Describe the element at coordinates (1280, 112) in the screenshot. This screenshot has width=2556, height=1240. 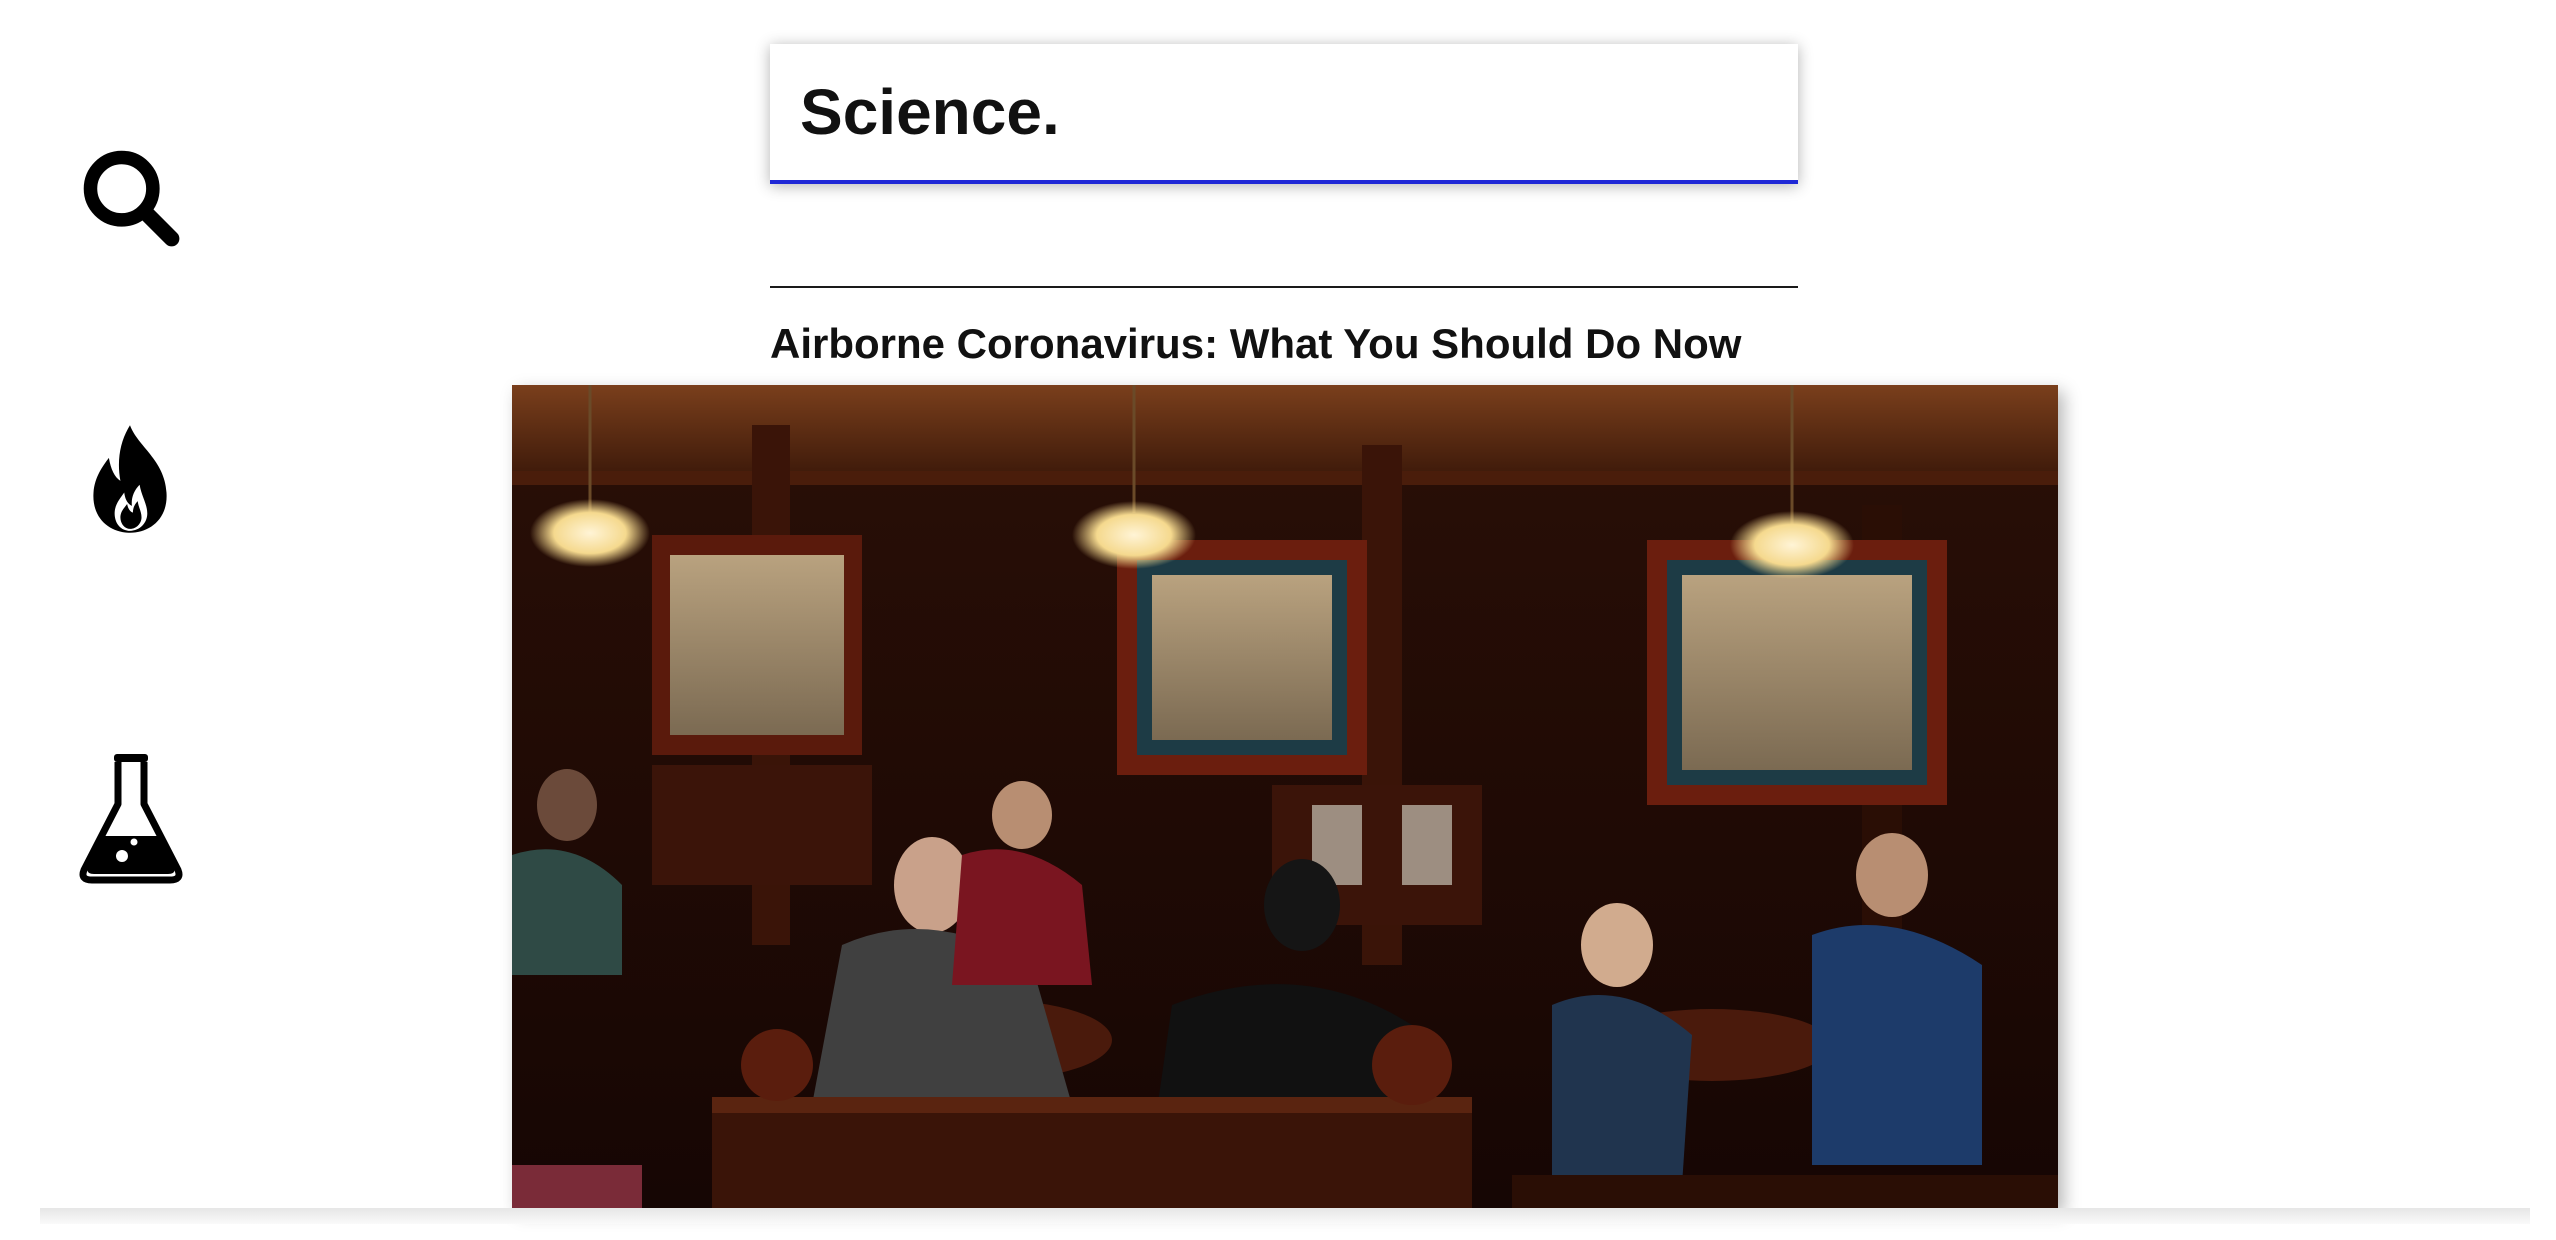
I see `search-input` at that location.